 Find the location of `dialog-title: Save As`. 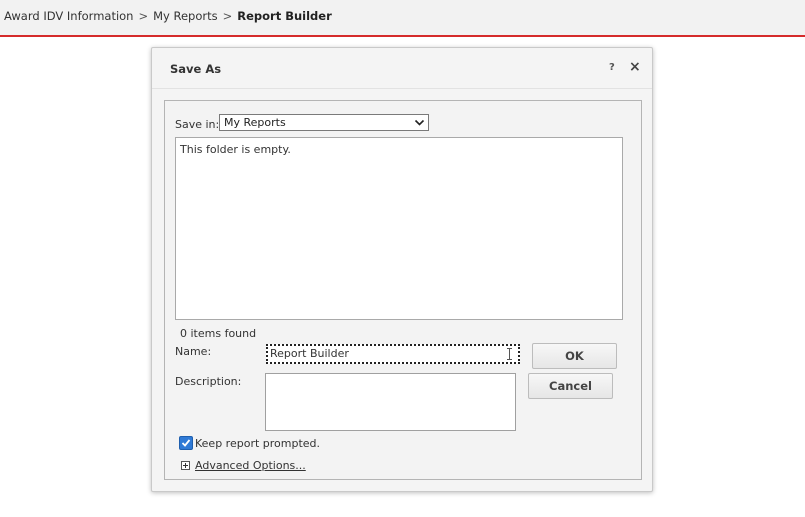

dialog-title: Save As is located at coordinates (196, 69).